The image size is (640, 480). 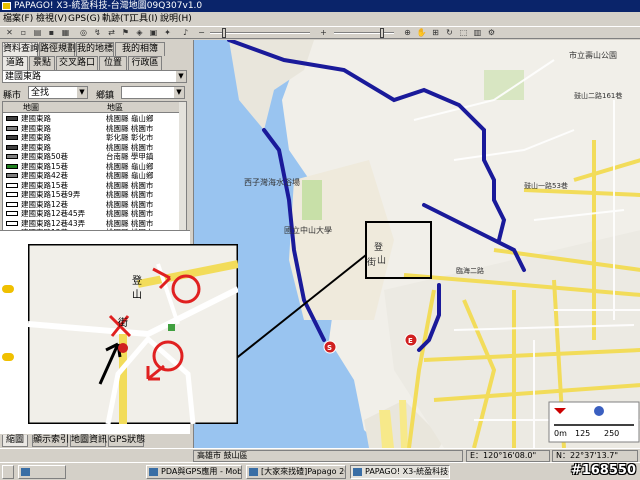 What do you see at coordinates (15, 441) in the screenshot?
I see `tab-thumbnail: 縮圖` at bounding box center [15, 441].